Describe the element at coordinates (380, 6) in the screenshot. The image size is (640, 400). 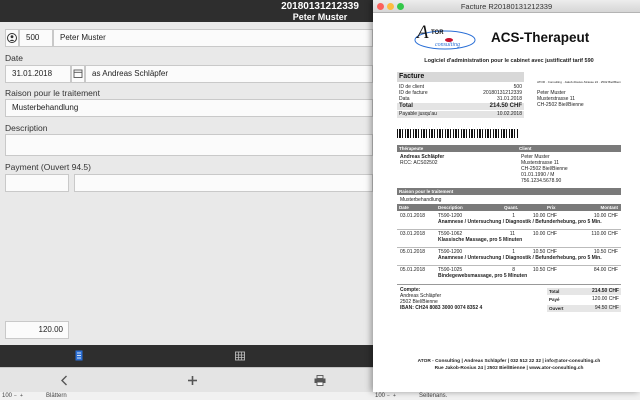
I see `close-window-button` at that location.